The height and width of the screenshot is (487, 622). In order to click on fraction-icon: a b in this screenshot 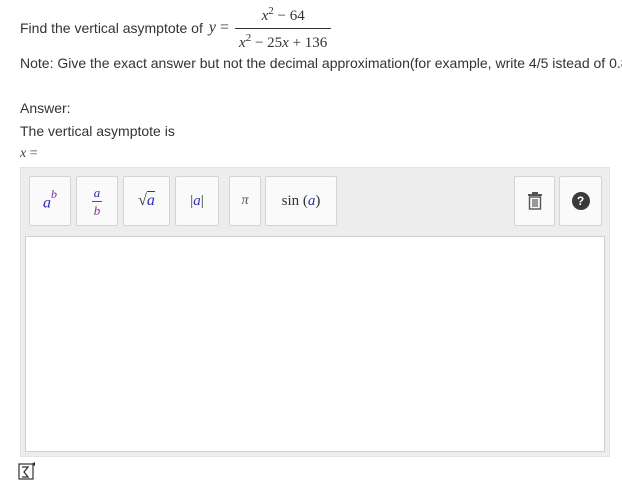, I will do `click(97, 201)`.